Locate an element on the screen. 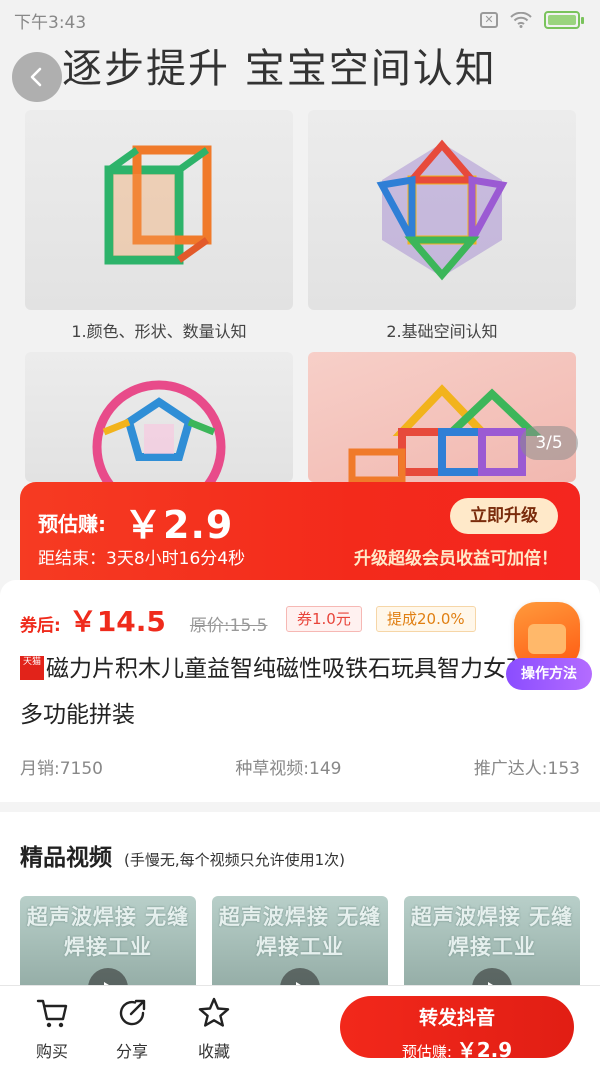  toy-card-1-caption: 1.颜色、形状、数量认知 is located at coordinates (159, 331).